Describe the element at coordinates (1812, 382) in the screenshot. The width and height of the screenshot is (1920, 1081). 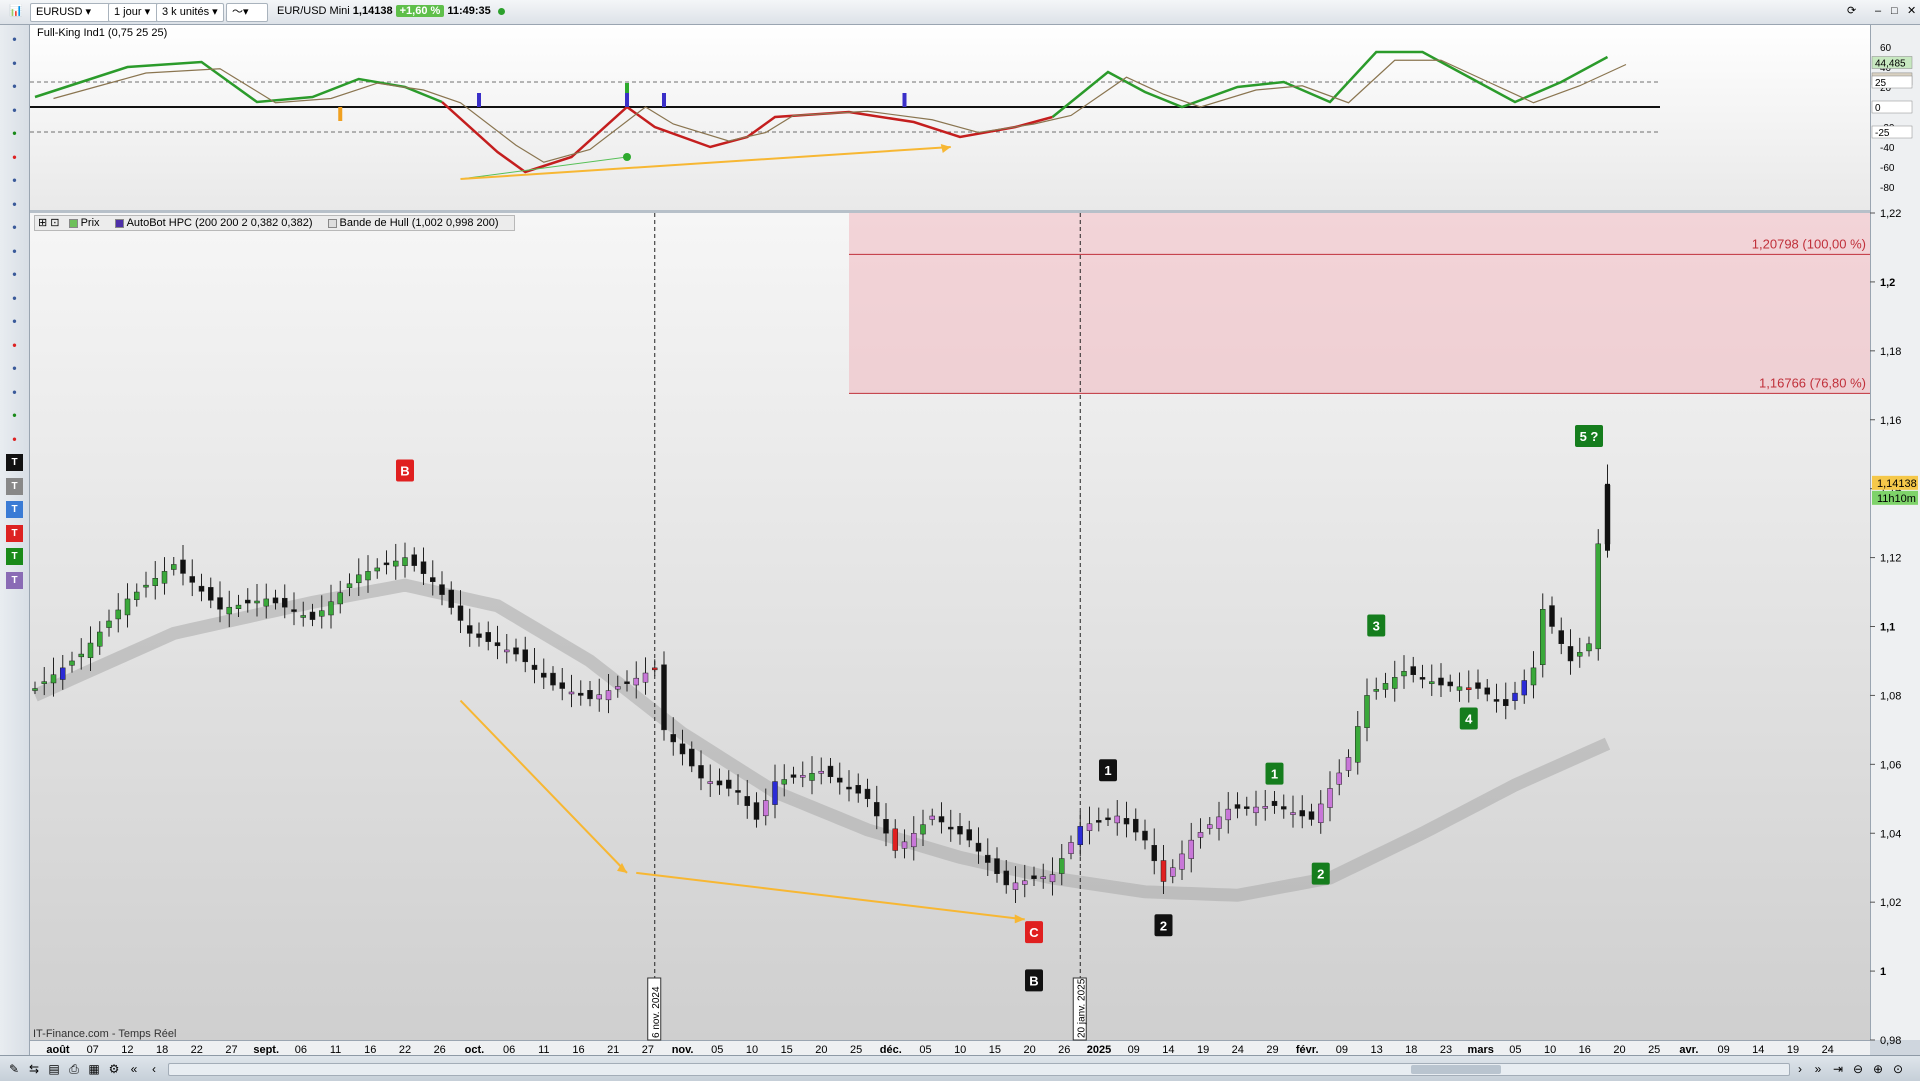
I see `fib-label-768: 1,16766 (76,80 %)` at that location.